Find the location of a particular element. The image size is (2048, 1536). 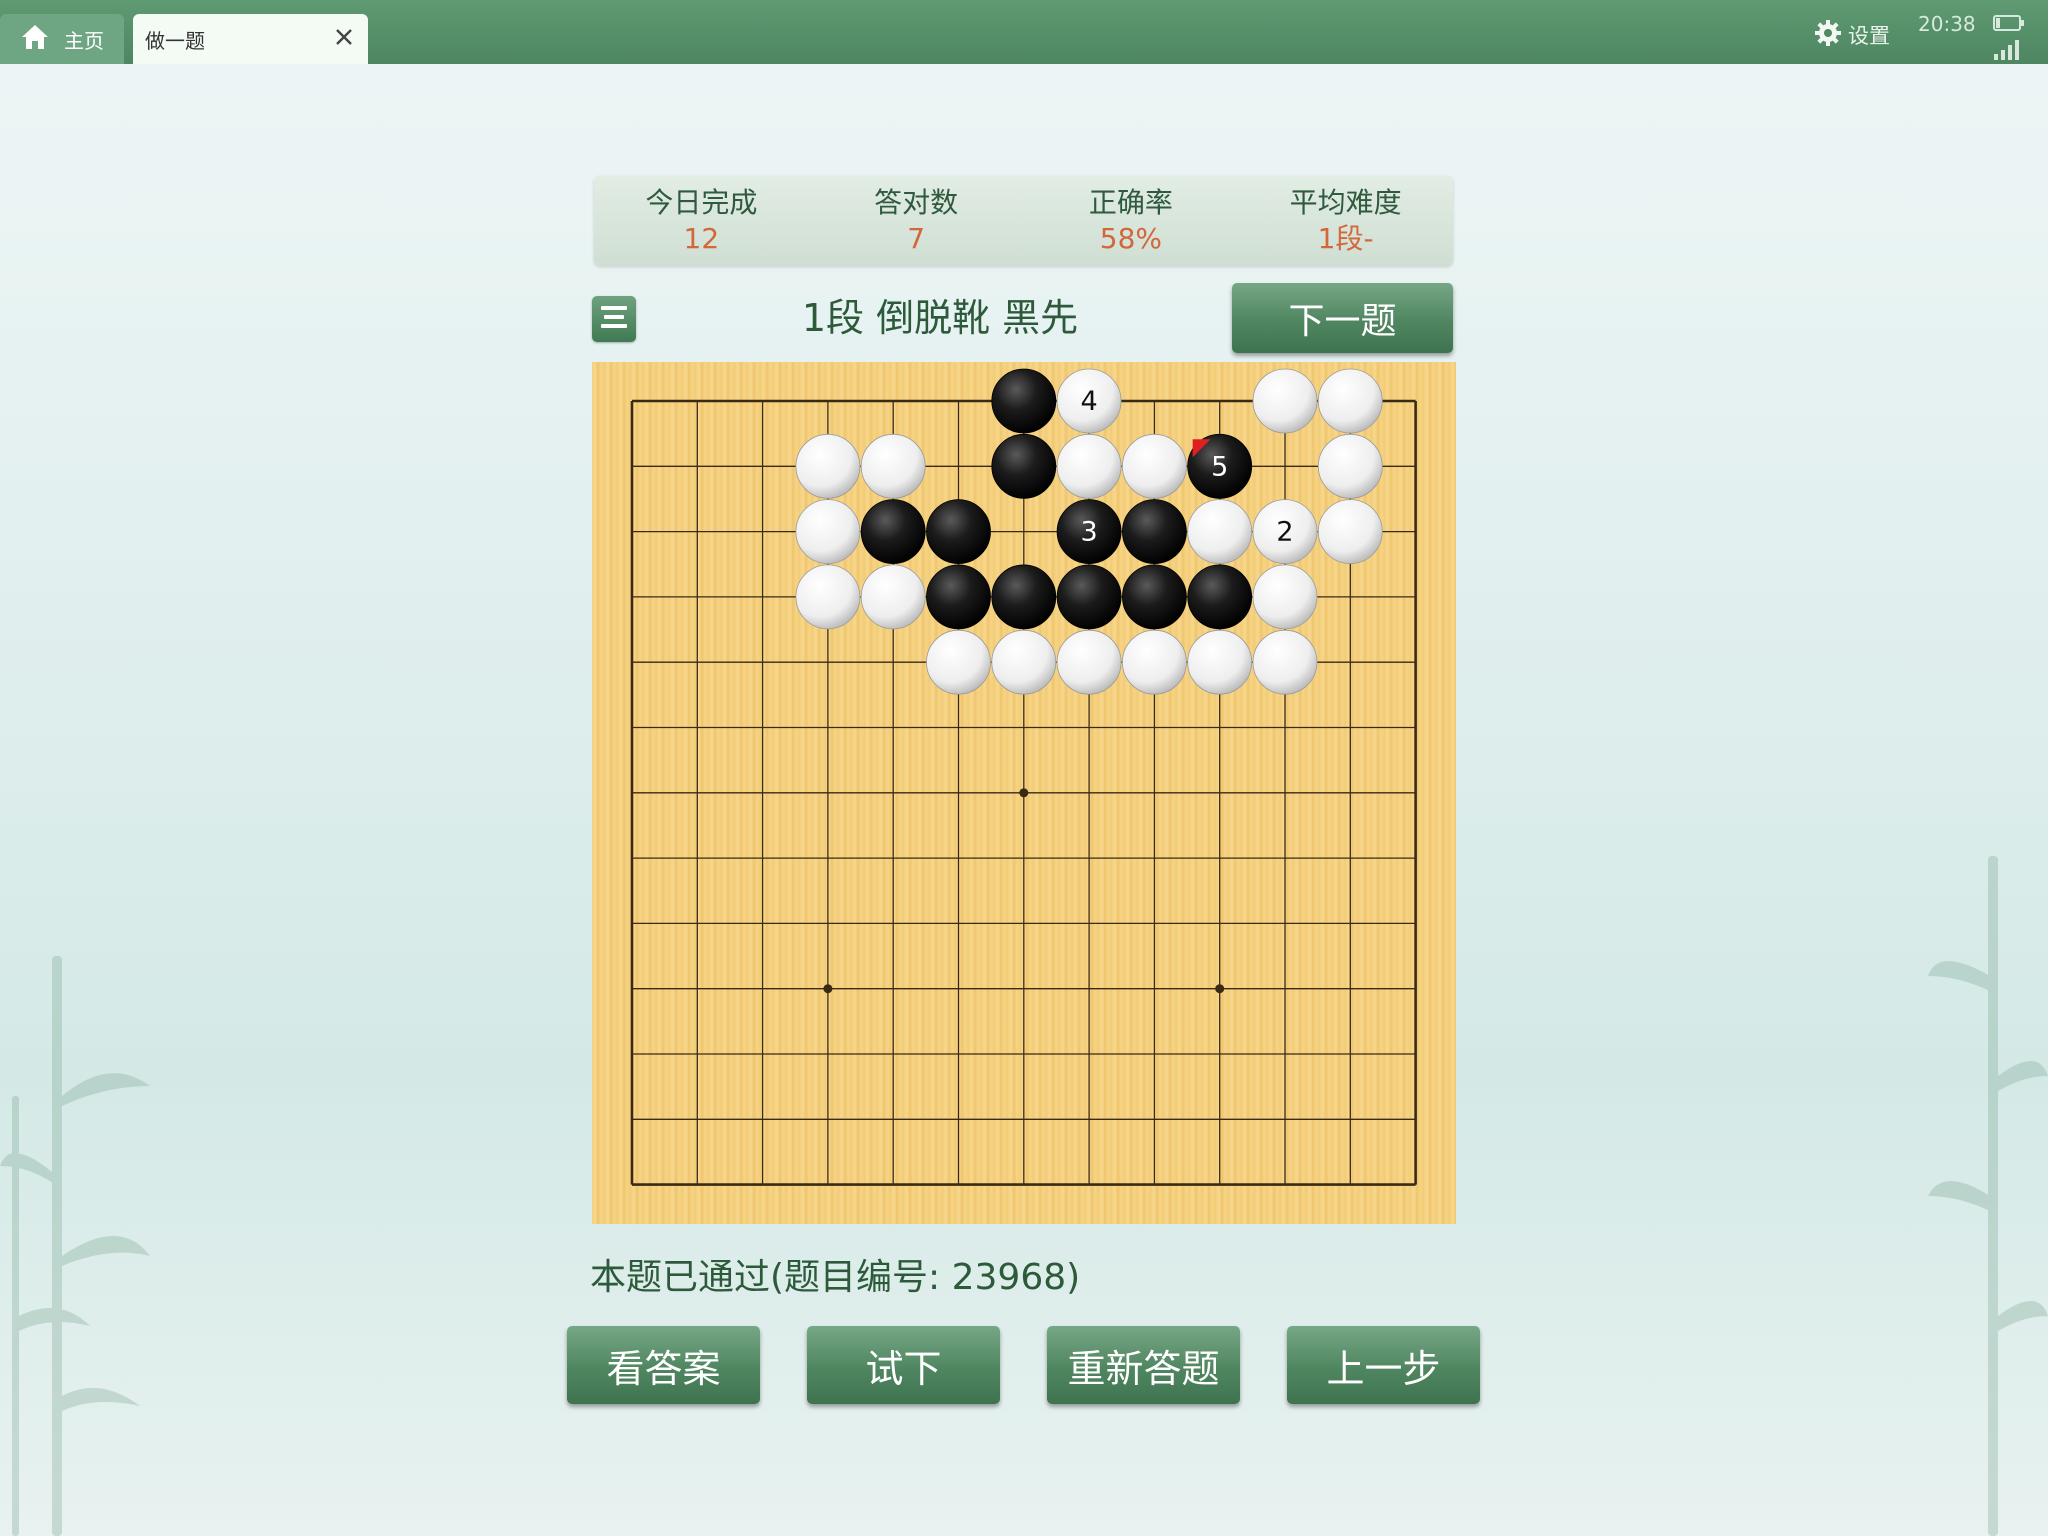

retry-problem-button: 重新答题 is located at coordinates (1143, 1365).